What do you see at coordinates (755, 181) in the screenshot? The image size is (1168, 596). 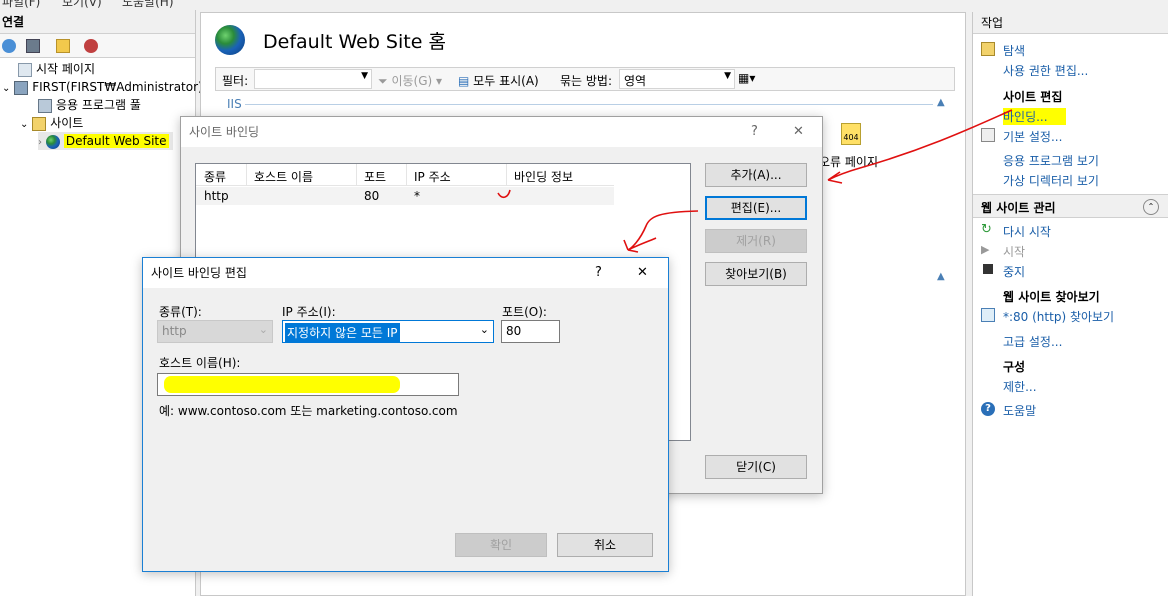 I see `annotation-overlay` at bounding box center [755, 181].